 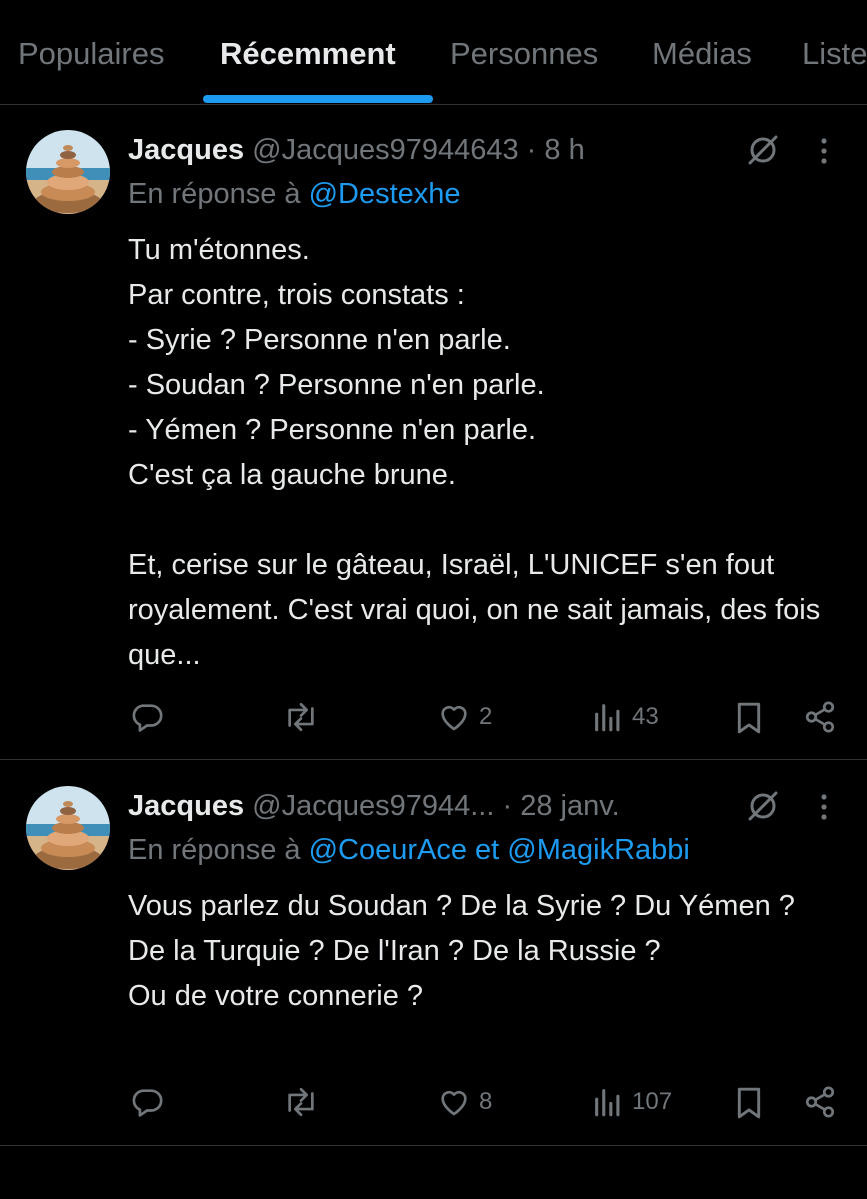 I want to click on author-handle: @Jacques97944643, so click(x=385, y=150).